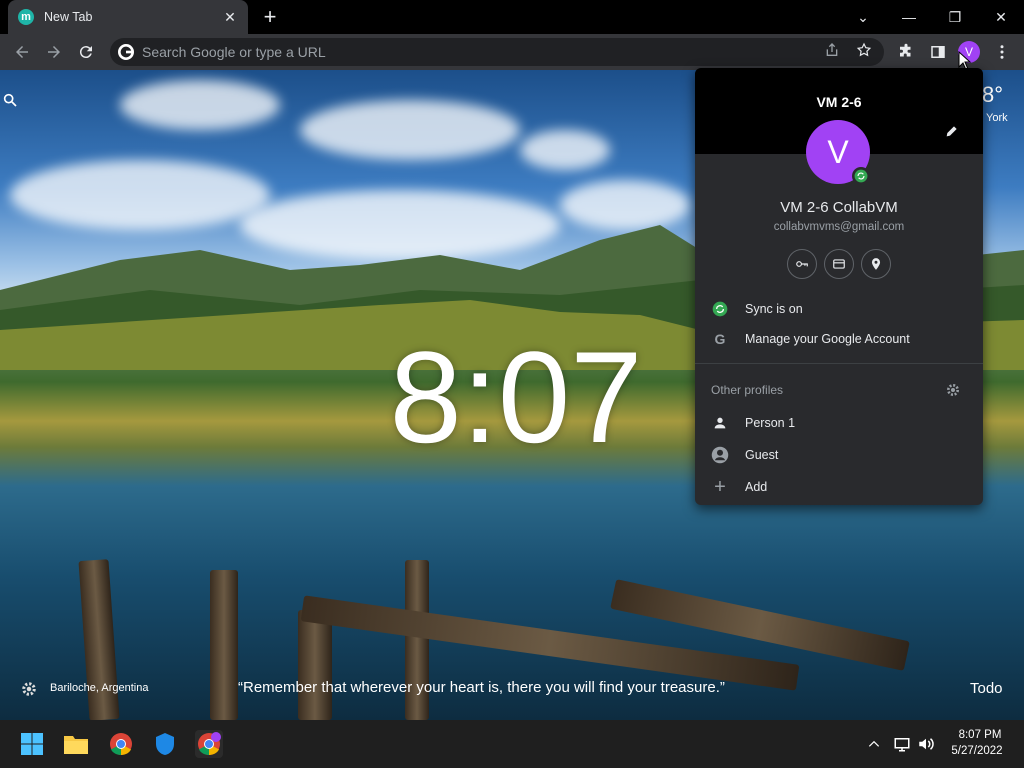 The height and width of the screenshot is (768, 1024). What do you see at coordinates (512, 744) in the screenshot?
I see `taskbar: 8:07 PM 5/27/2022` at bounding box center [512, 744].